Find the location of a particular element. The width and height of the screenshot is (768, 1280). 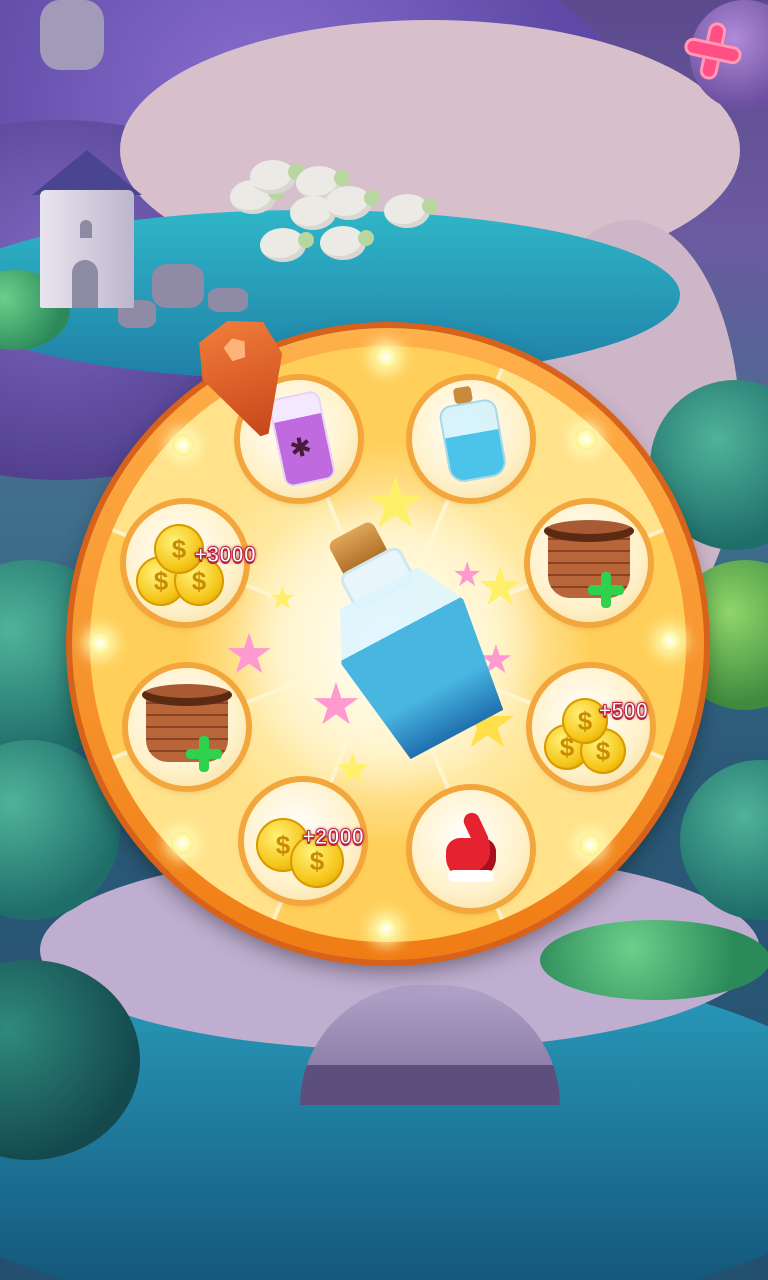

windmill-window is located at coordinates (86, 229).